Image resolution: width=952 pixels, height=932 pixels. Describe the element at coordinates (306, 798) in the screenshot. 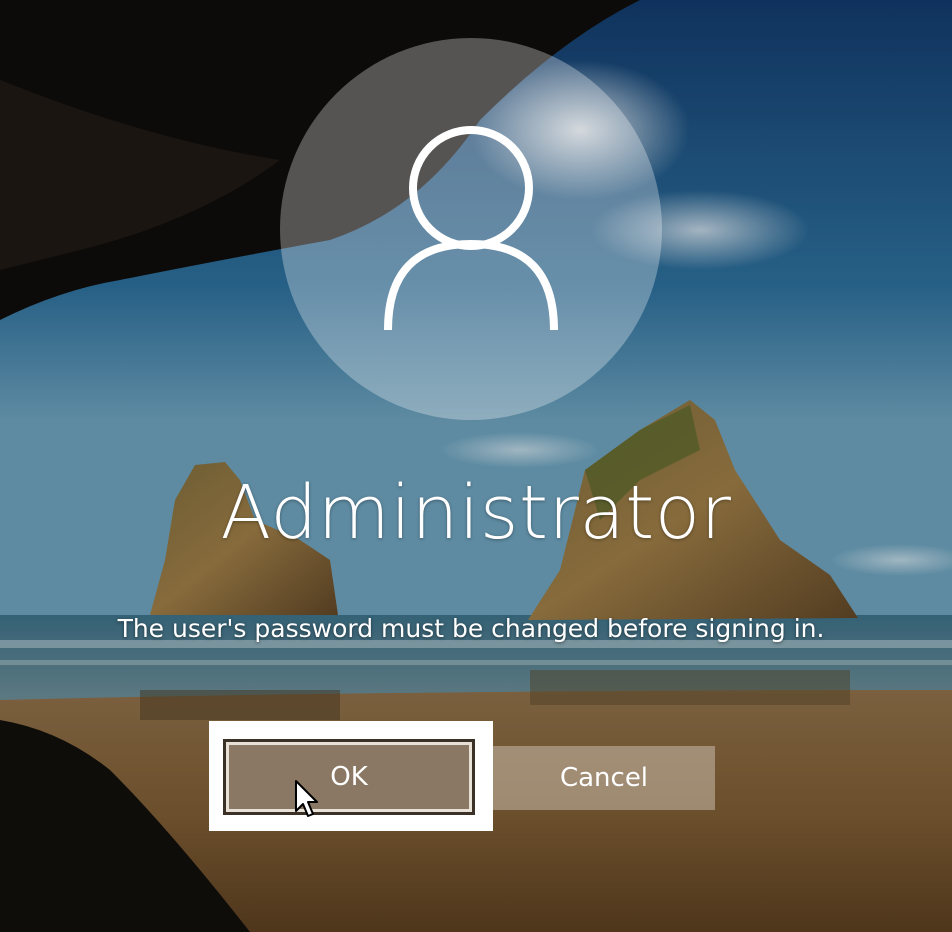

I see `mouse-pointer-icon` at that location.